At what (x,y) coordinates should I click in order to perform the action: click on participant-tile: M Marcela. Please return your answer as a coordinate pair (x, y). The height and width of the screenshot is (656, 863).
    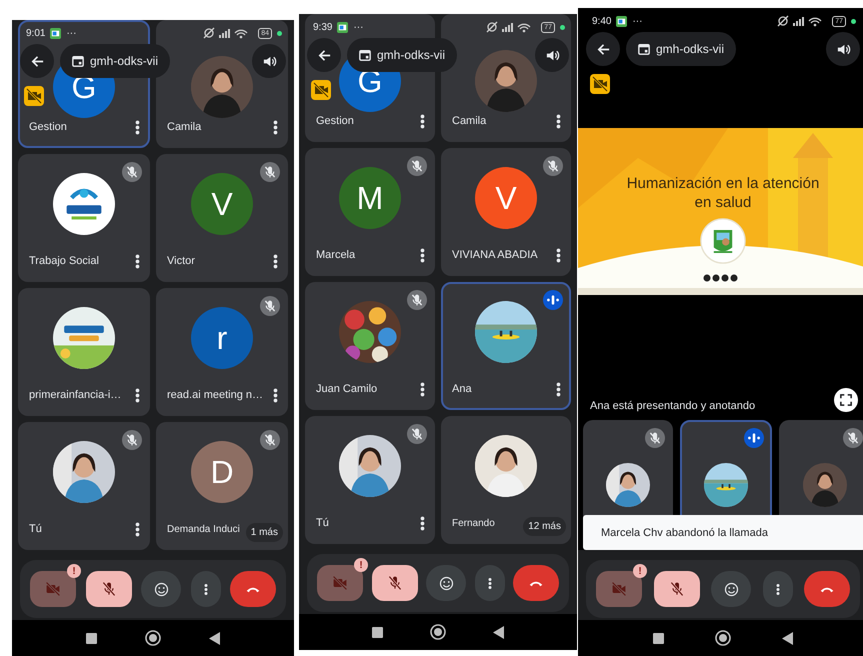
    Looking at the image, I should click on (370, 212).